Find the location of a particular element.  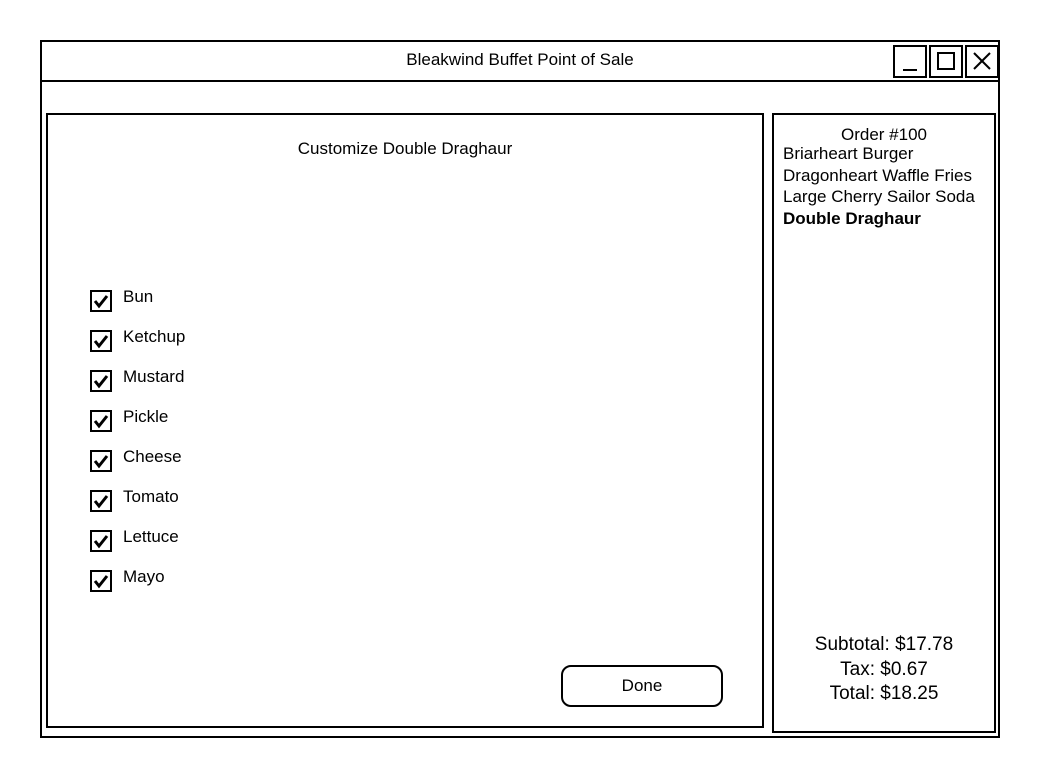

option-label: Tomato is located at coordinates (151, 496).